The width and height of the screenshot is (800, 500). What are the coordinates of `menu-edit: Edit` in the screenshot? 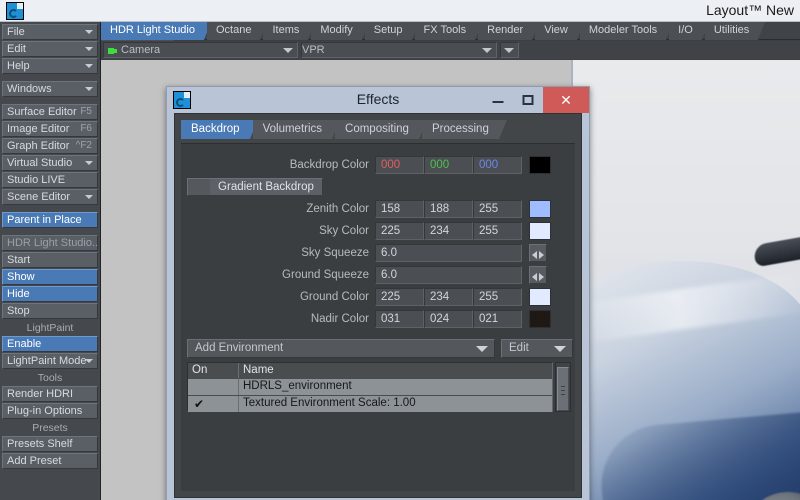 It's located at (50, 49).